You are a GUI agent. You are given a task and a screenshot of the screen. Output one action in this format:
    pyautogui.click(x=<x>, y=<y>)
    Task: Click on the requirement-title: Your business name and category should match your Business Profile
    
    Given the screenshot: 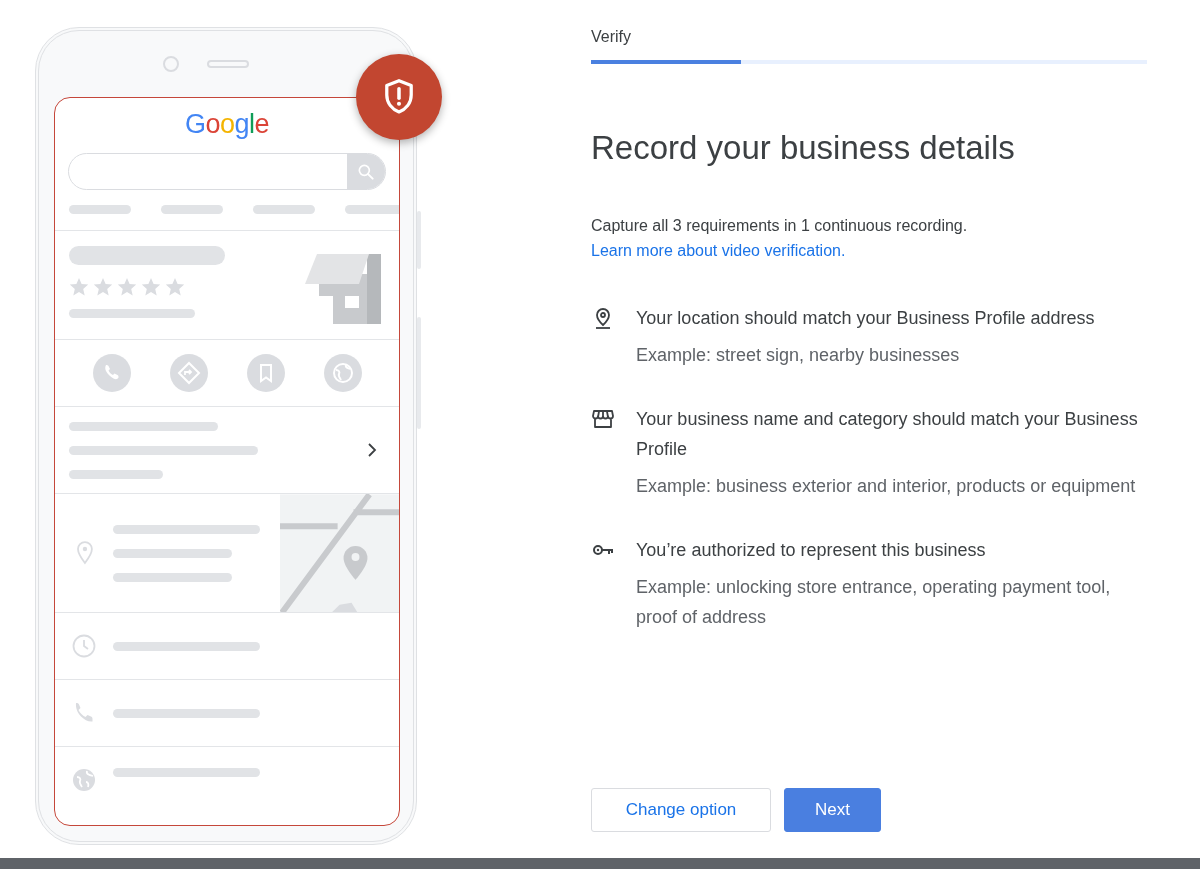 What is the action you would take?
    pyautogui.click(x=887, y=434)
    